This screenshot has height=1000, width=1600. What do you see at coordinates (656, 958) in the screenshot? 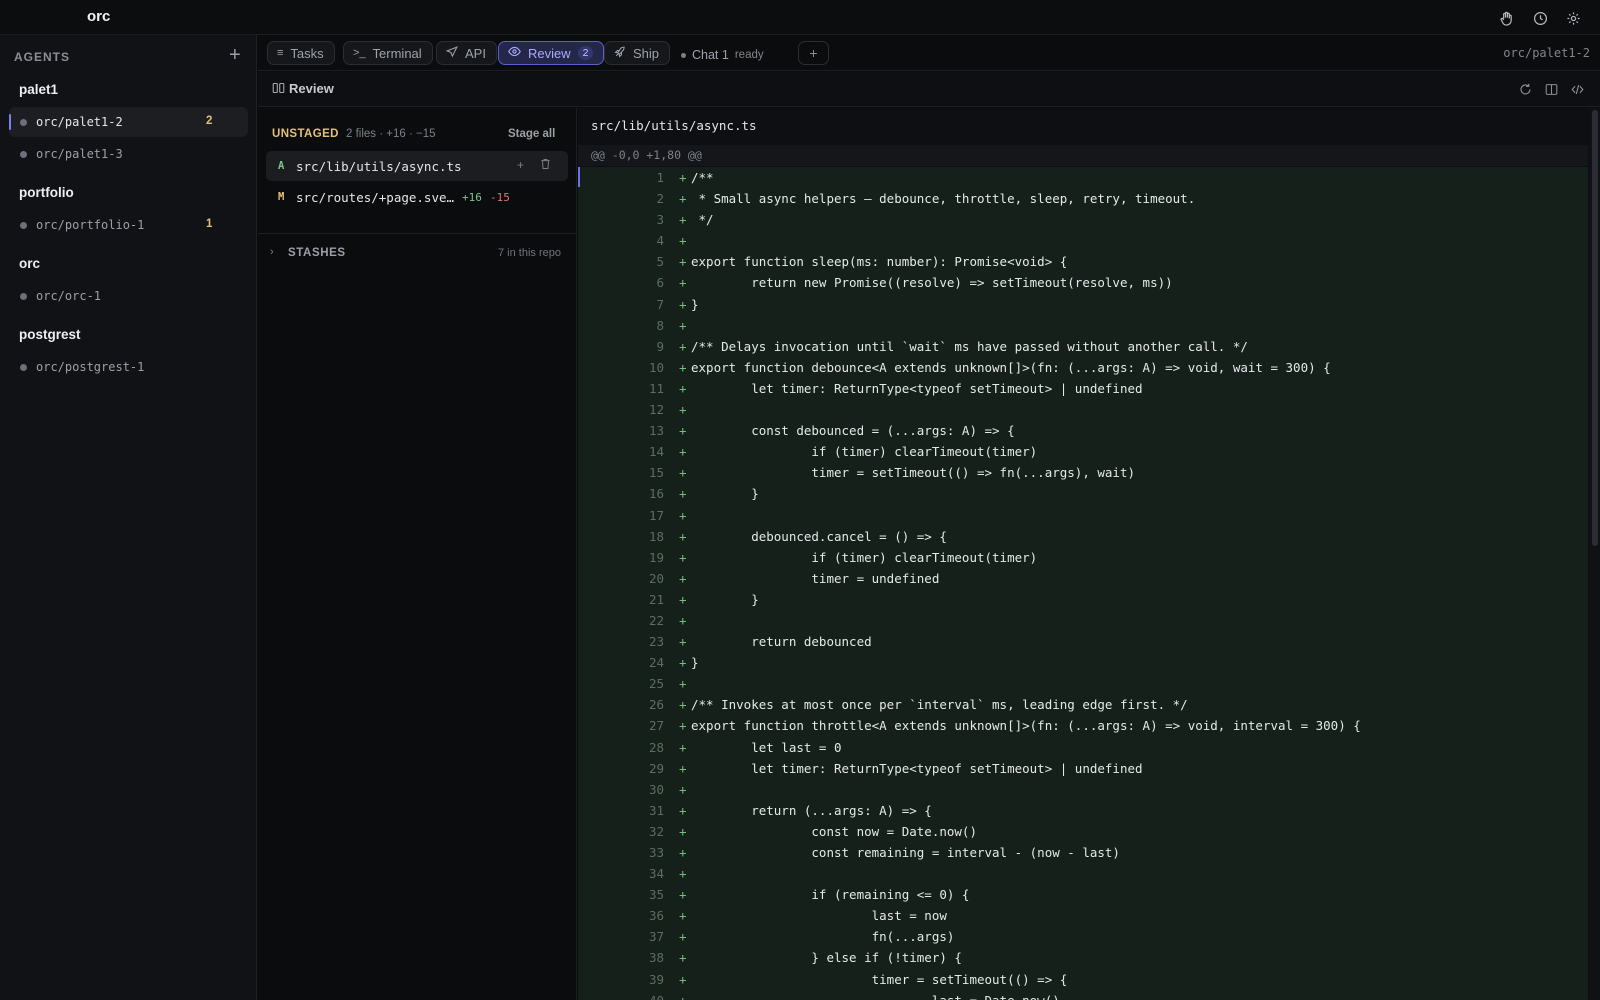
I see `line-number: 38` at bounding box center [656, 958].